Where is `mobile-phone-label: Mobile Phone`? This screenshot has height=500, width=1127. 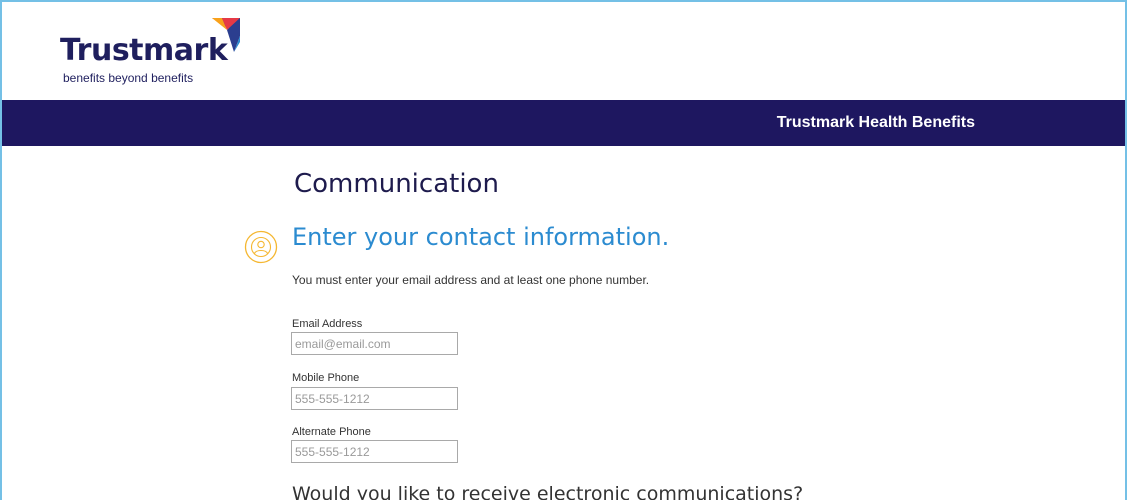
mobile-phone-label: Mobile Phone is located at coordinates (326, 378).